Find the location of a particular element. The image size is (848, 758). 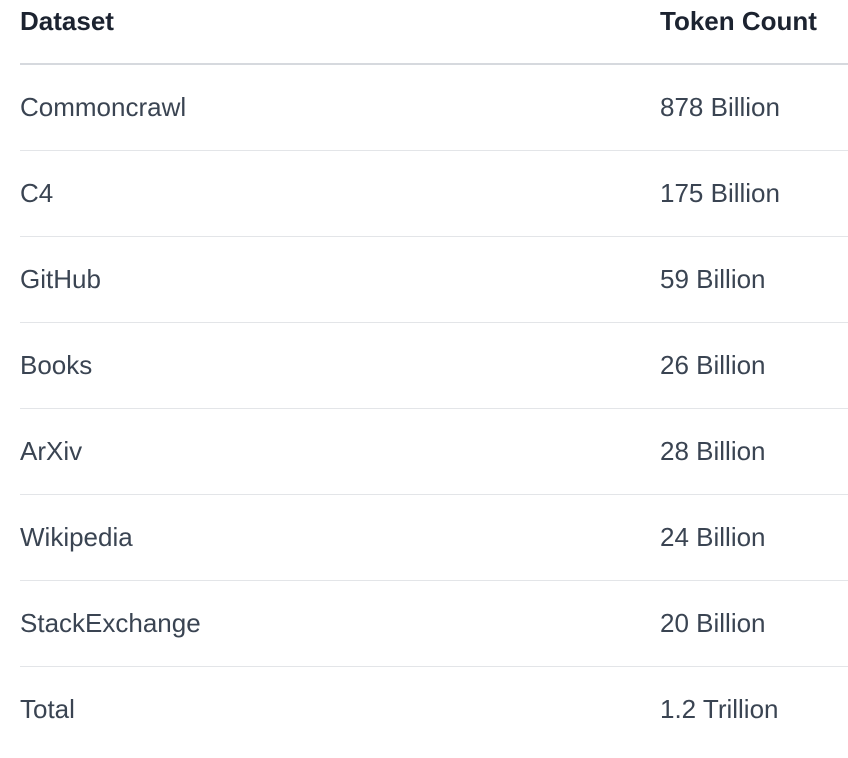

cell-dataset: Commoncrawl is located at coordinates (340, 107).